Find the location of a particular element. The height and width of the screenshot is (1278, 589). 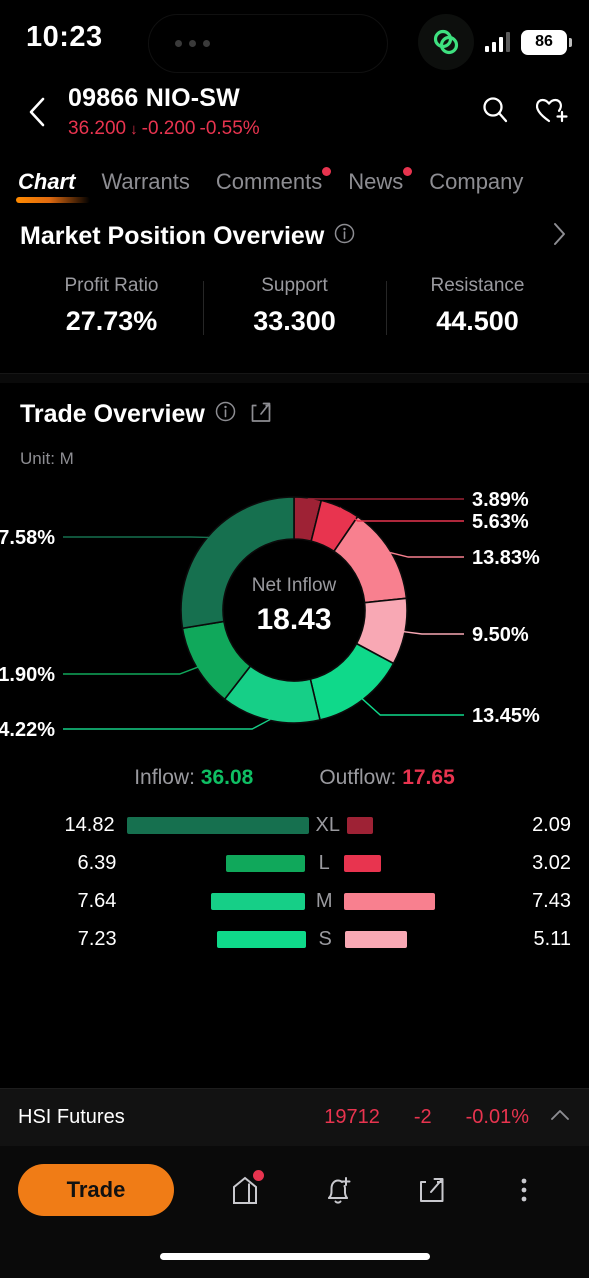

donut-center-label: Net Inflow is located at coordinates (294, 585).